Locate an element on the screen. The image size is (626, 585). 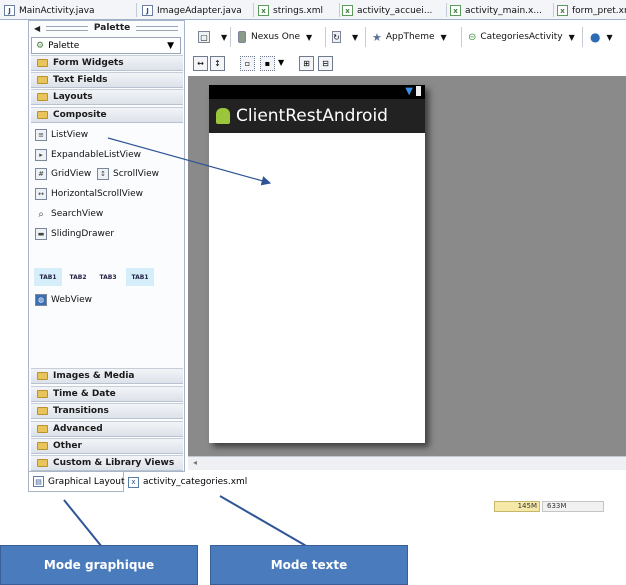
category-other: Other is located at coordinates (107, 446).